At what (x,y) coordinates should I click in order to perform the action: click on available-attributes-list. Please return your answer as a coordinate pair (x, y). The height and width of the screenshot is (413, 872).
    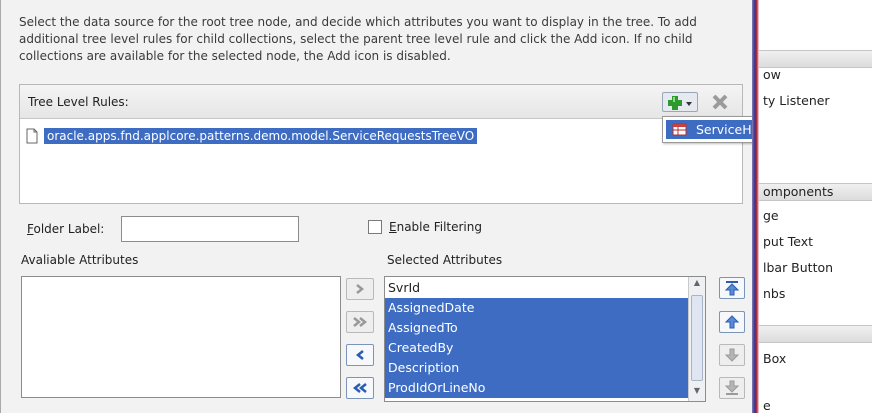
    Looking at the image, I should click on (181, 337).